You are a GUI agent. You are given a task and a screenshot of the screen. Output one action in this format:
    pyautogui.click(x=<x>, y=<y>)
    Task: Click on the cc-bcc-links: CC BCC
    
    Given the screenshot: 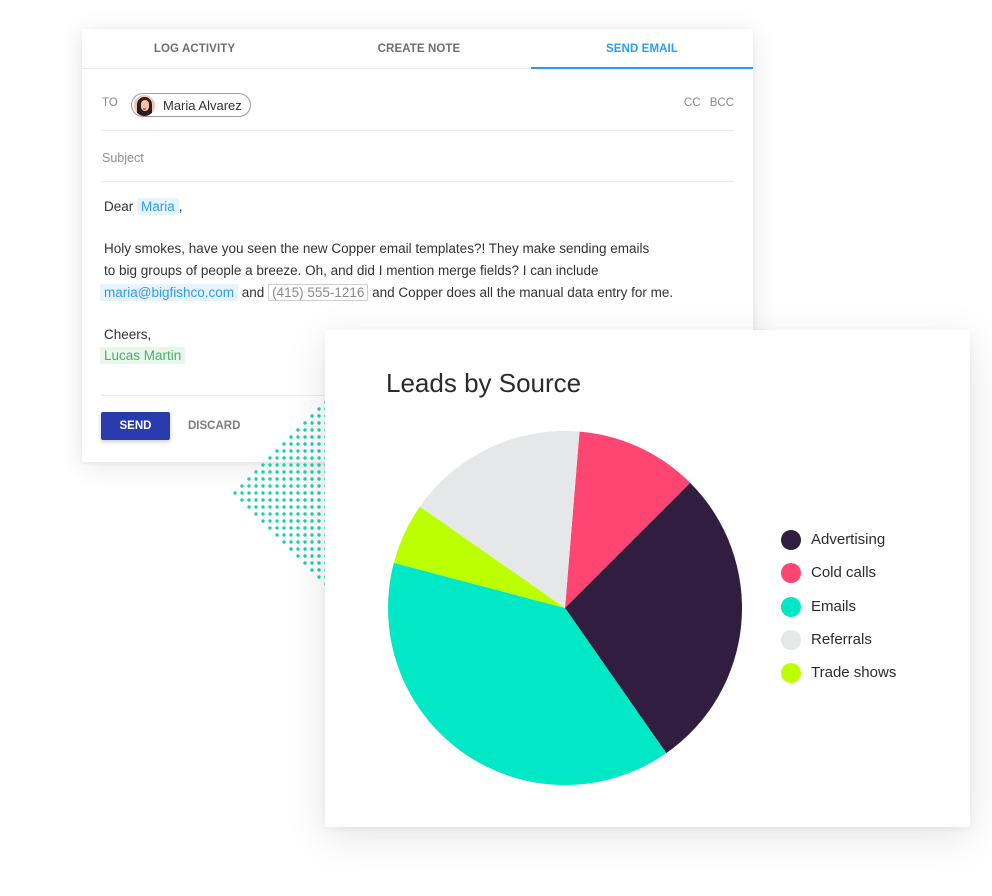 What is the action you would take?
    pyautogui.click(x=706, y=103)
    